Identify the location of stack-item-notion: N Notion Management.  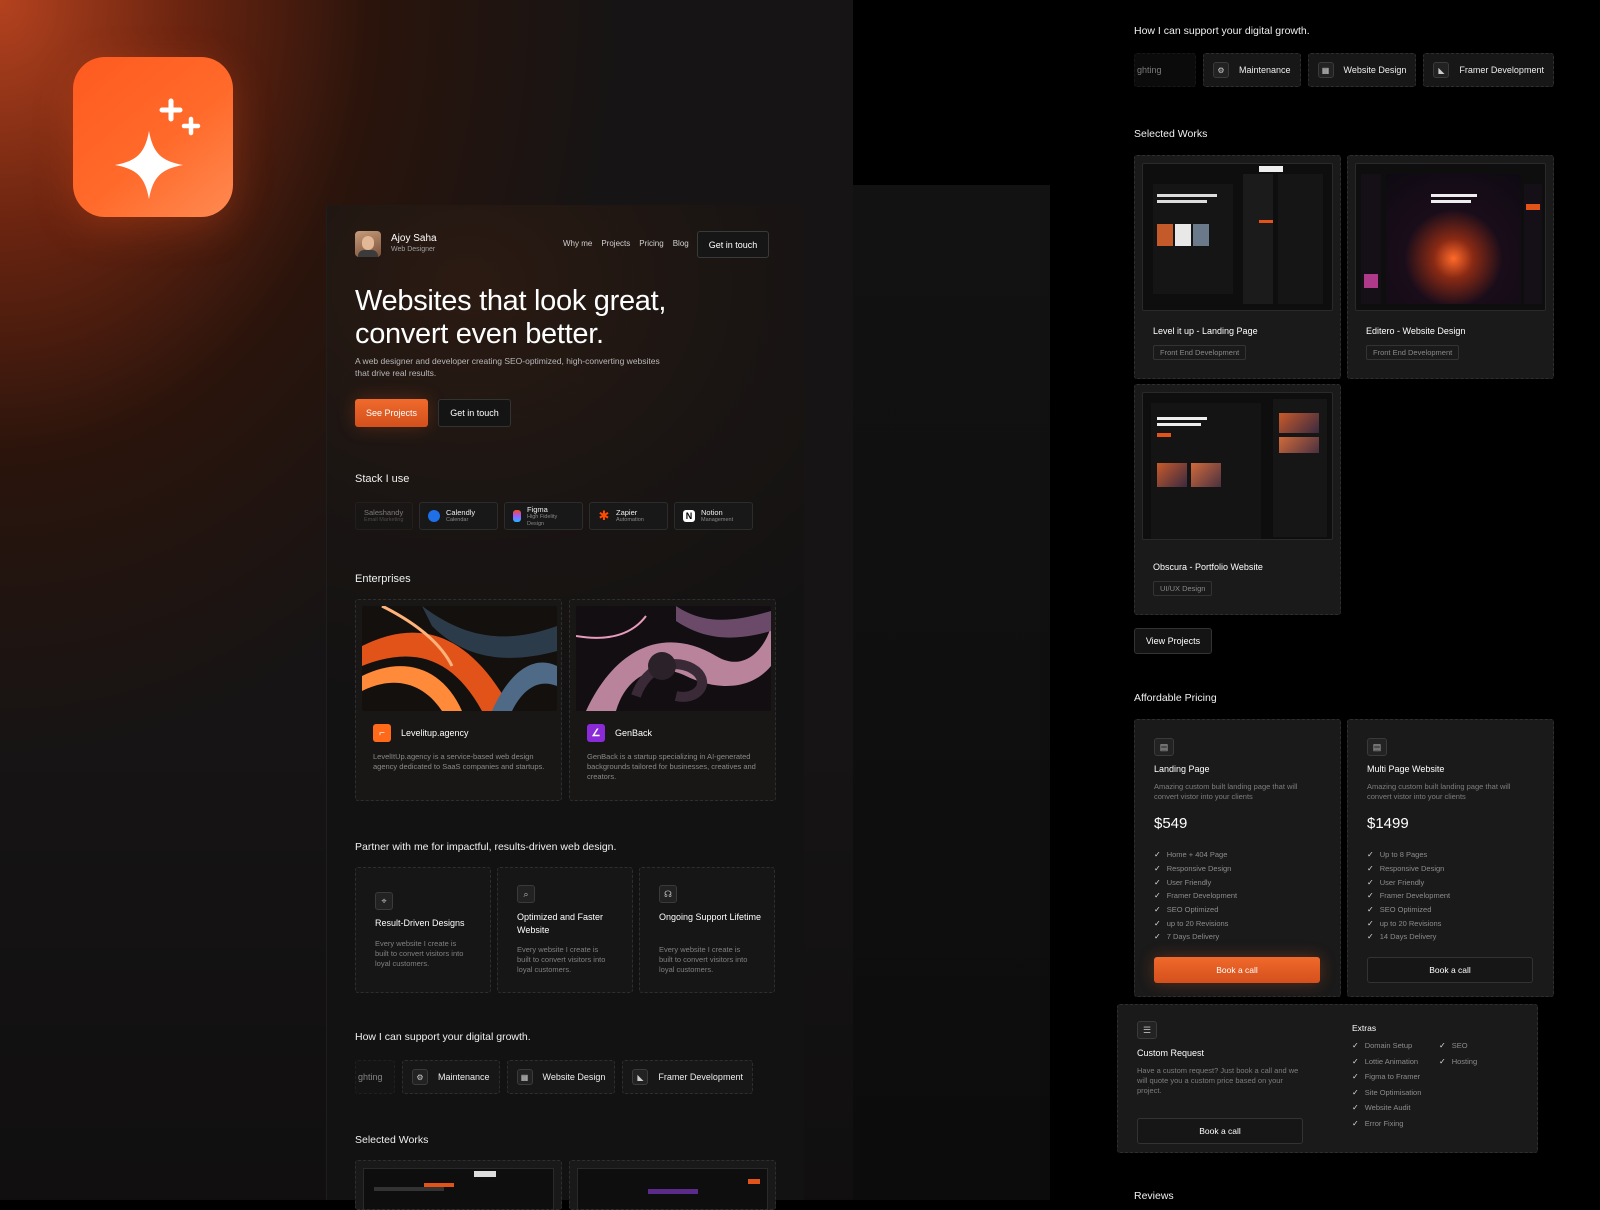
(713, 516).